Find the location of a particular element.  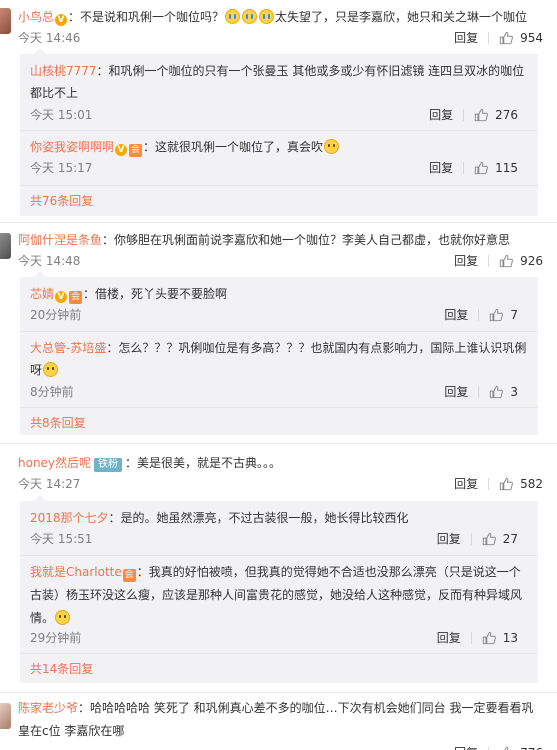

like-button: 3 is located at coordinates (503, 392).